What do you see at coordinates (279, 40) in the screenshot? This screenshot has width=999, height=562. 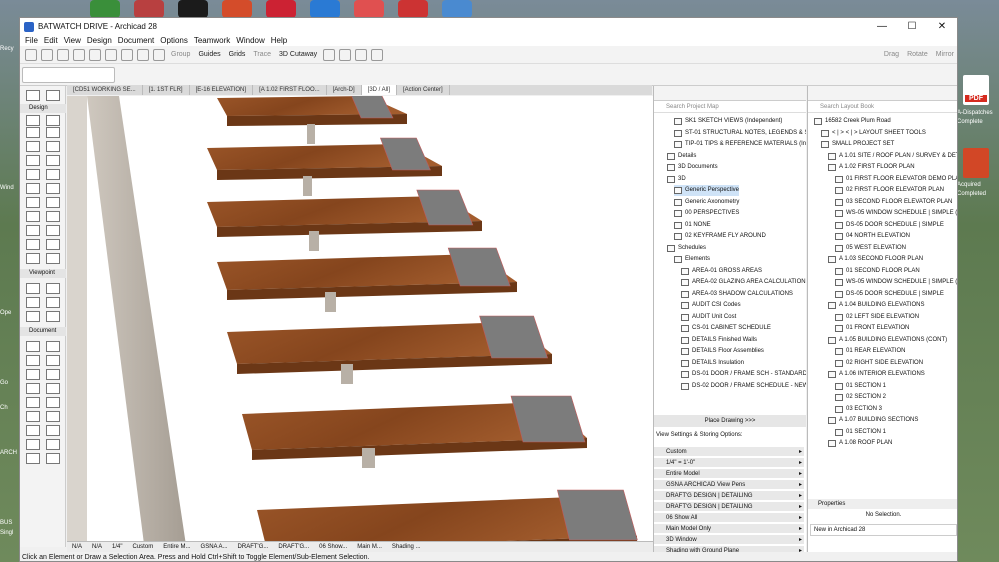 I see `menu-help: Help` at bounding box center [279, 40].